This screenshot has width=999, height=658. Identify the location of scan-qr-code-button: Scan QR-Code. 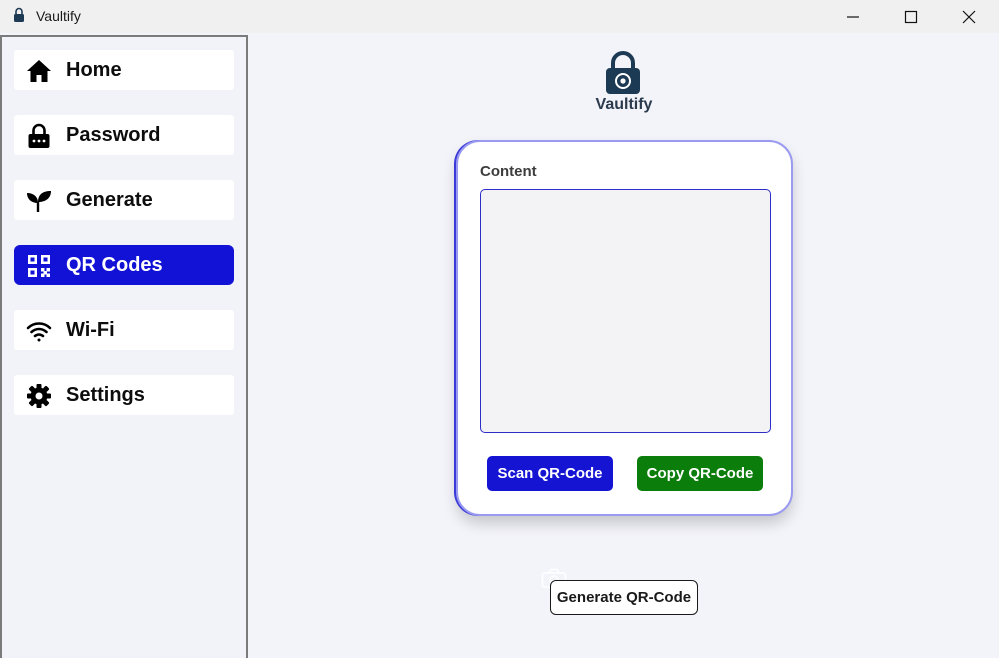
(550, 473).